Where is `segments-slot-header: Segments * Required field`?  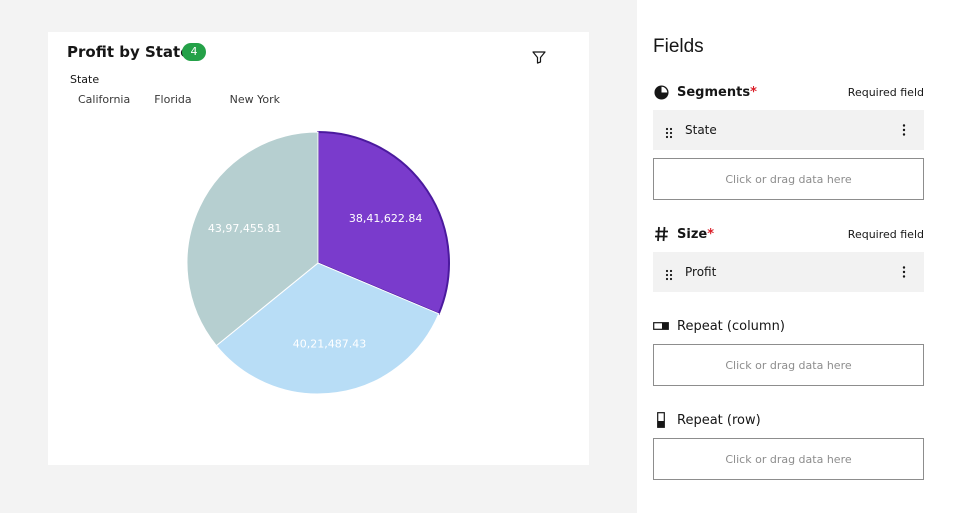
segments-slot-header: Segments * Required field is located at coordinates (788, 92).